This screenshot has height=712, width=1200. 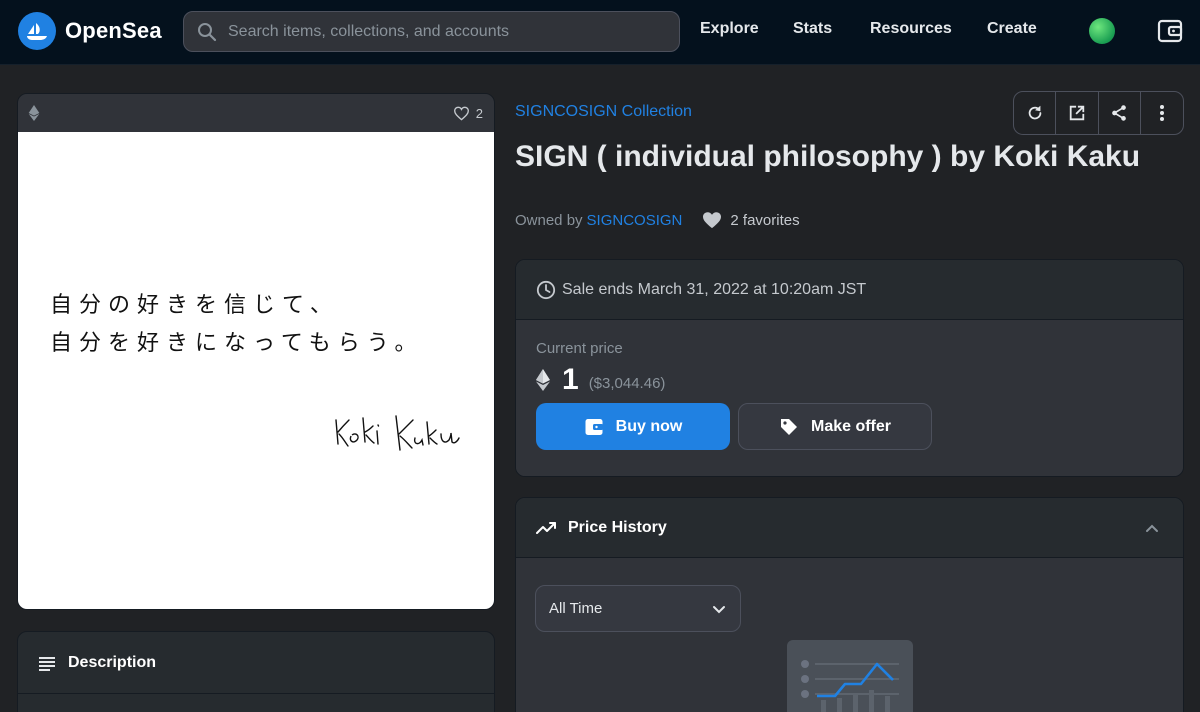 I want to click on artwork-signature, so click(x=397, y=433).